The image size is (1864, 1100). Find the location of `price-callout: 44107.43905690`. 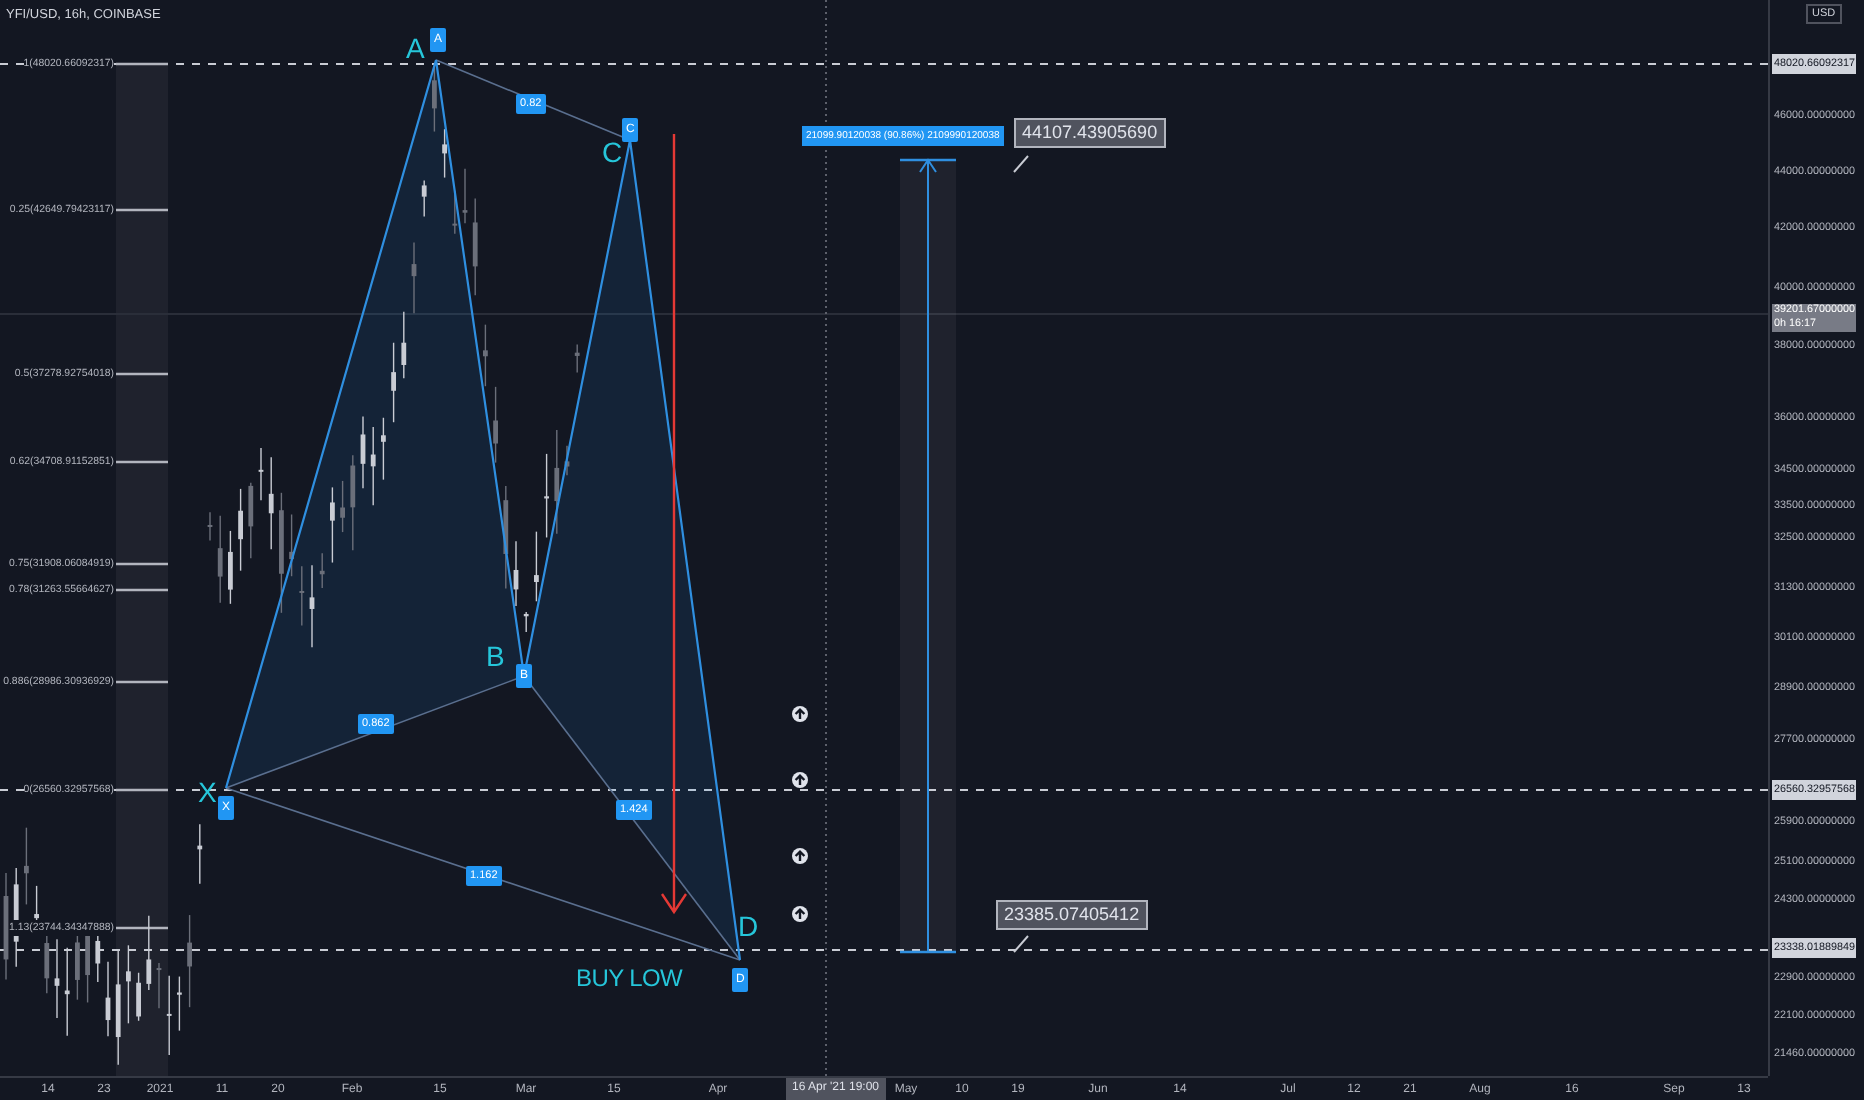

price-callout: 44107.43905690 is located at coordinates (1090, 133).